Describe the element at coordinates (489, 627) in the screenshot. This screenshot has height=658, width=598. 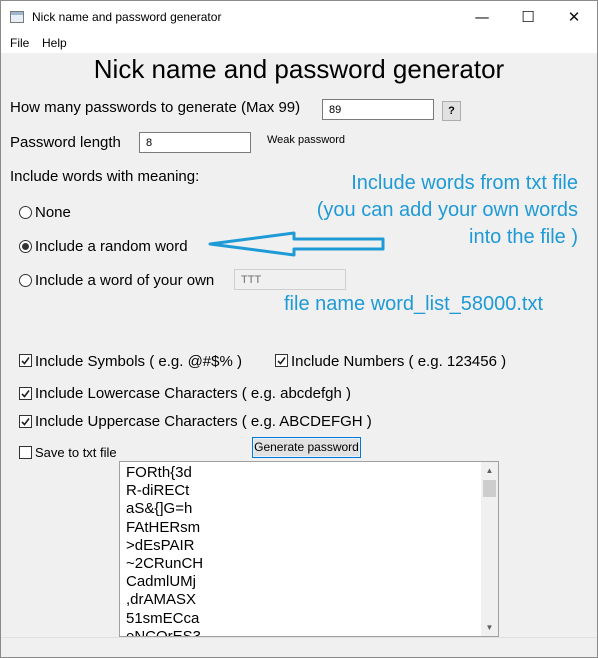
I see `down-arrow-icon: ▼` at that location.